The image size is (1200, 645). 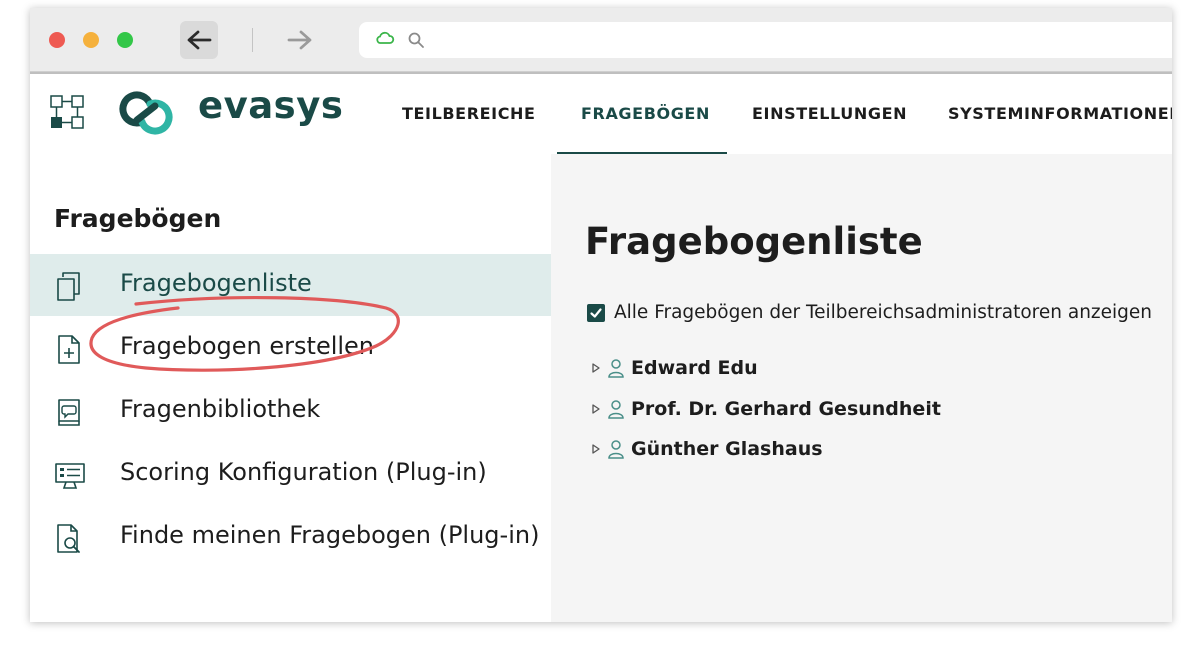 What do you see at coordinates (68, 538) in the screenshot?
I see `file-search-icon` at bounding box center [68, 538].